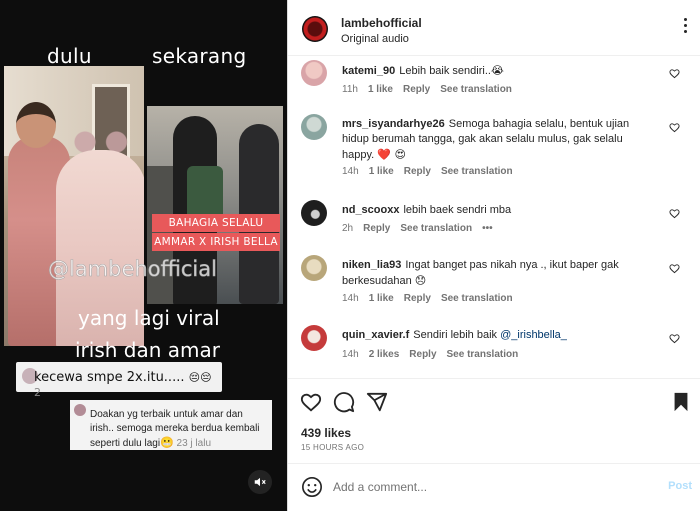  What do you see at coordinates (533, 335) in the screenshot?
I see `mention-link: @_irishbella_` at bounding box center [533, 335].